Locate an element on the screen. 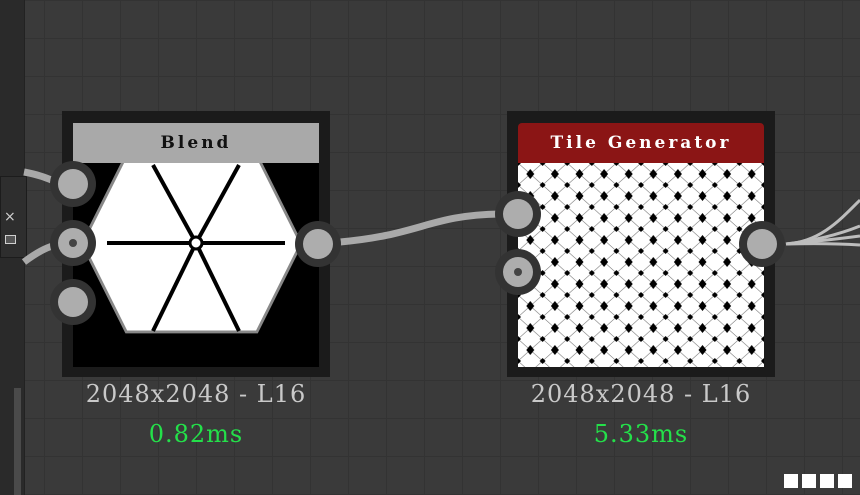  tile-resolution-label: 2048x2048 - L16 is located at coordinates (641, 394).